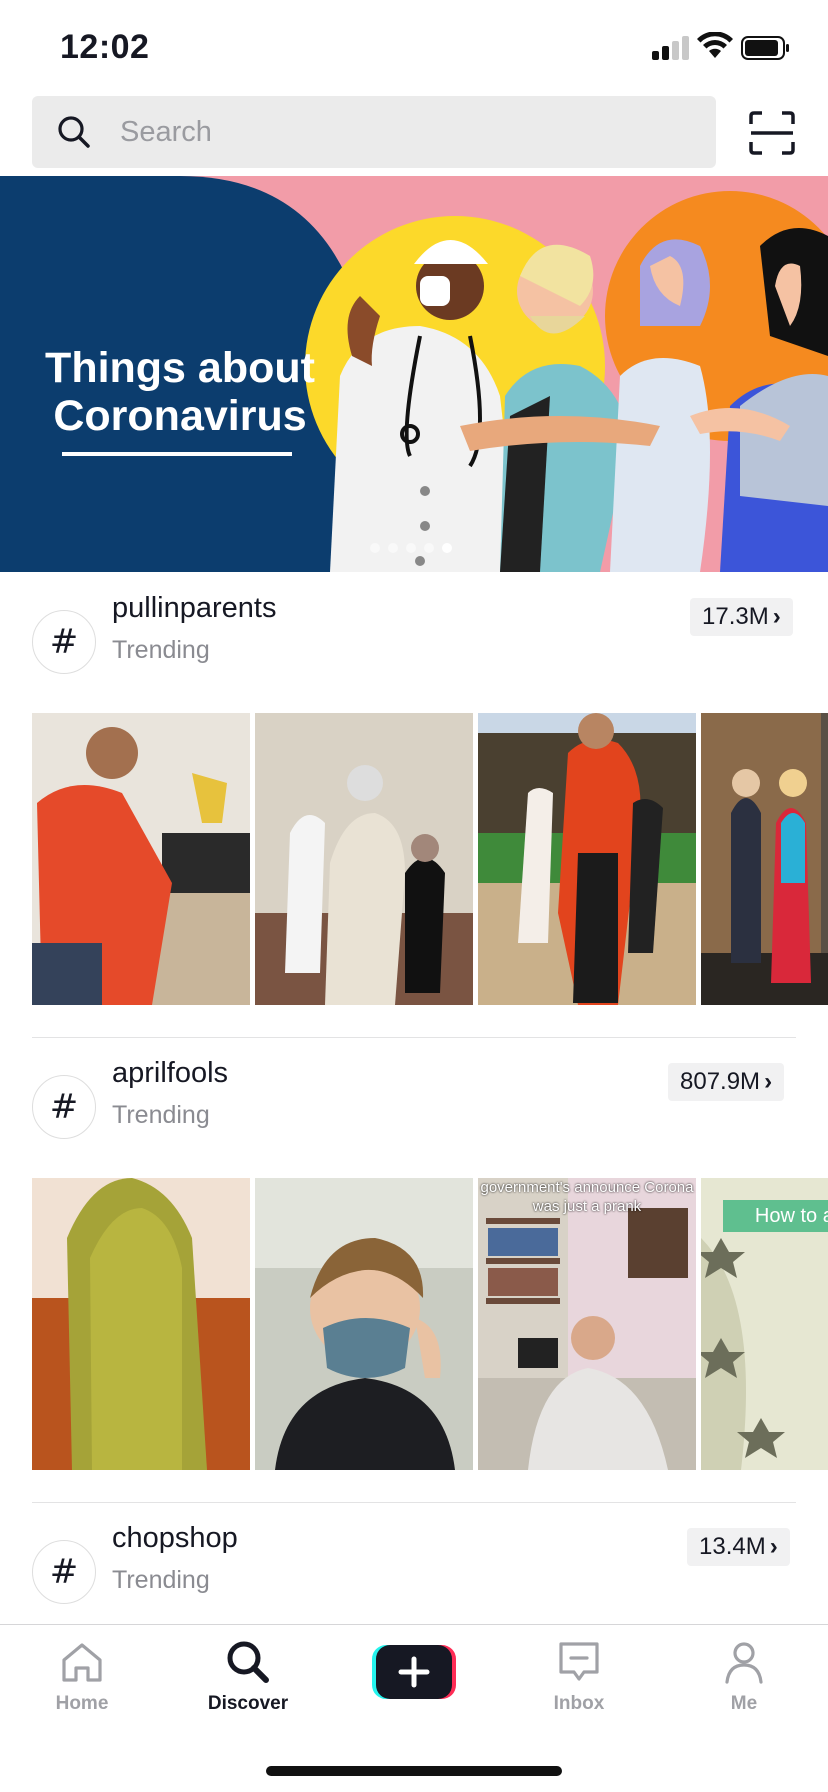  What do you see at coordinates (177, 454) in the screenshot?
I see `banner-underline` at bounding box center [177, 454].